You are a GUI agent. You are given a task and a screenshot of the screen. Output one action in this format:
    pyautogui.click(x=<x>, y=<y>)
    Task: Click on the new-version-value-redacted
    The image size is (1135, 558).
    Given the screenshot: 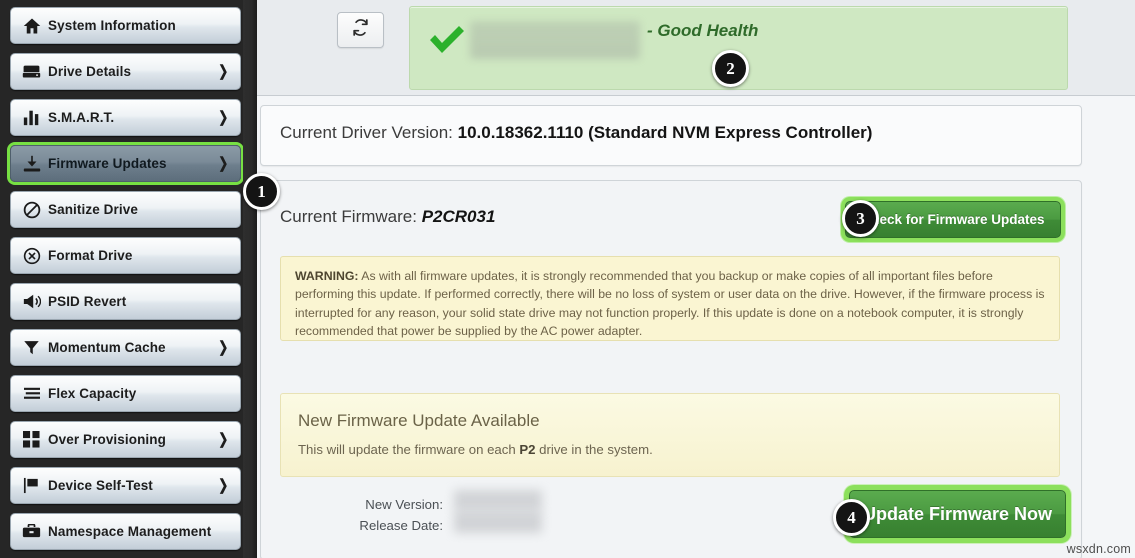 What is the action you would take?
    pyautogui.click(x=498, y=500)
    